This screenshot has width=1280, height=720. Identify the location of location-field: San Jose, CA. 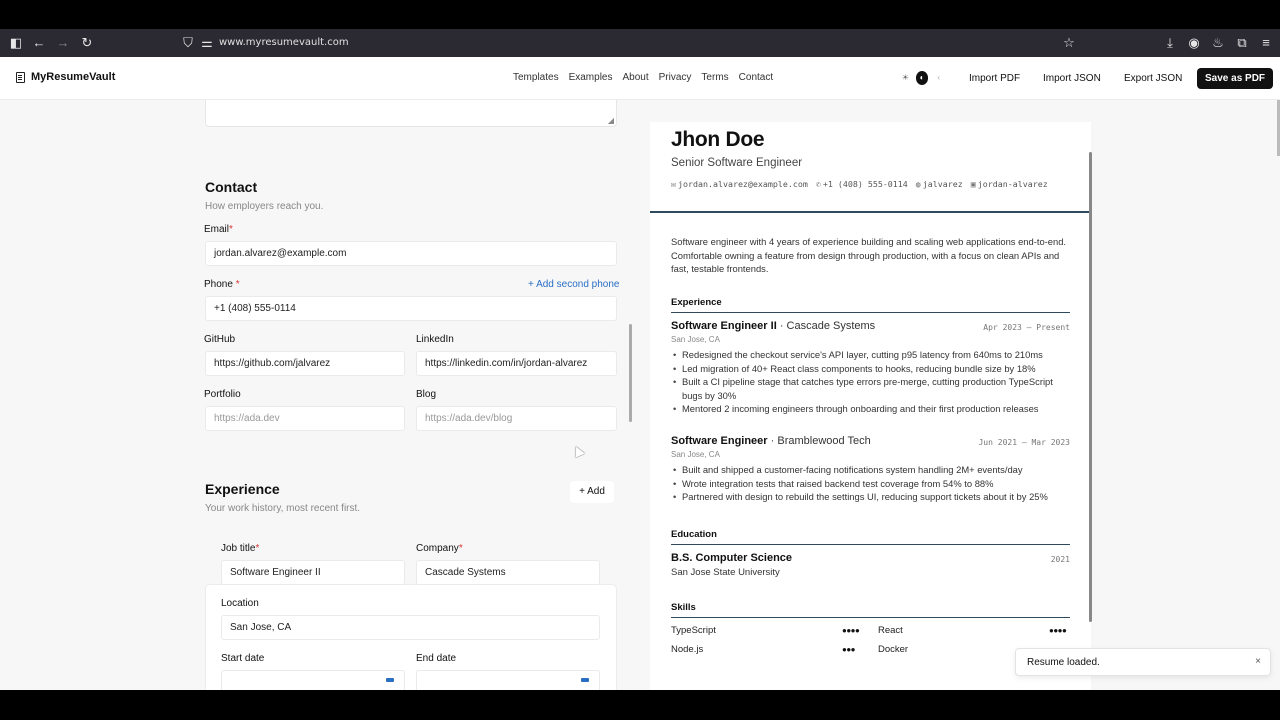
(410, 627).